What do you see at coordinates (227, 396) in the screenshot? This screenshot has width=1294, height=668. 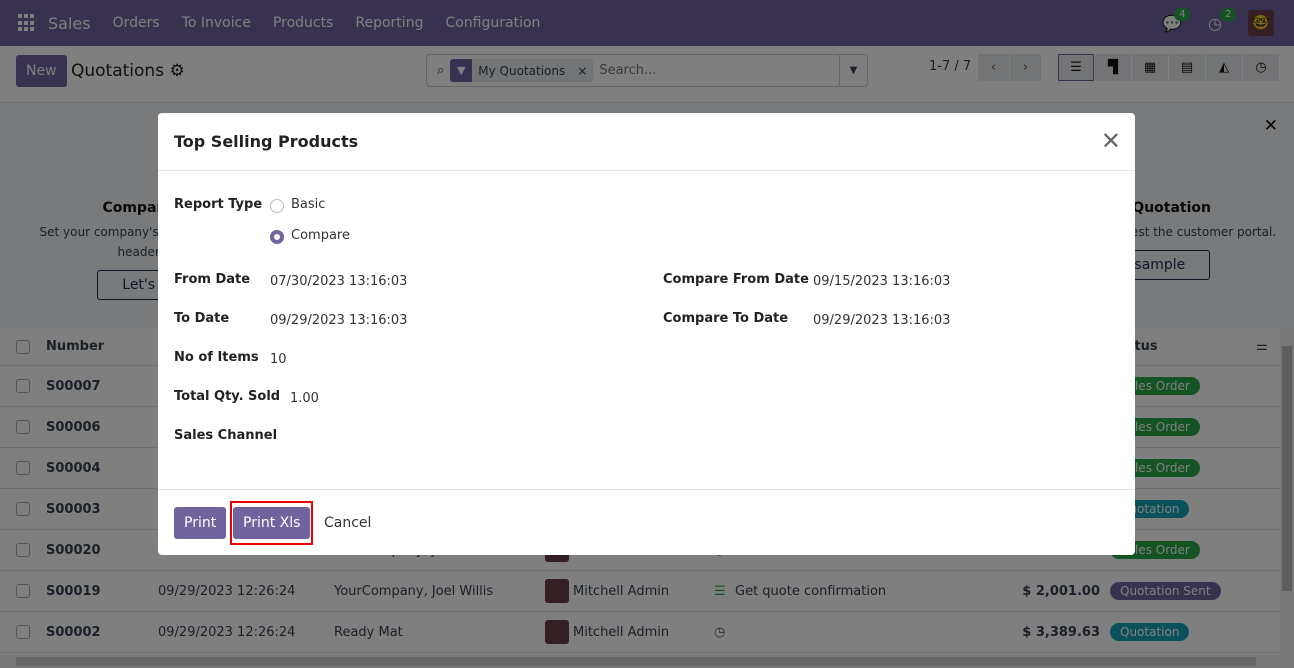 I see `total-qty-label: Total Qty. Sold` at bounding box center [227, 396].